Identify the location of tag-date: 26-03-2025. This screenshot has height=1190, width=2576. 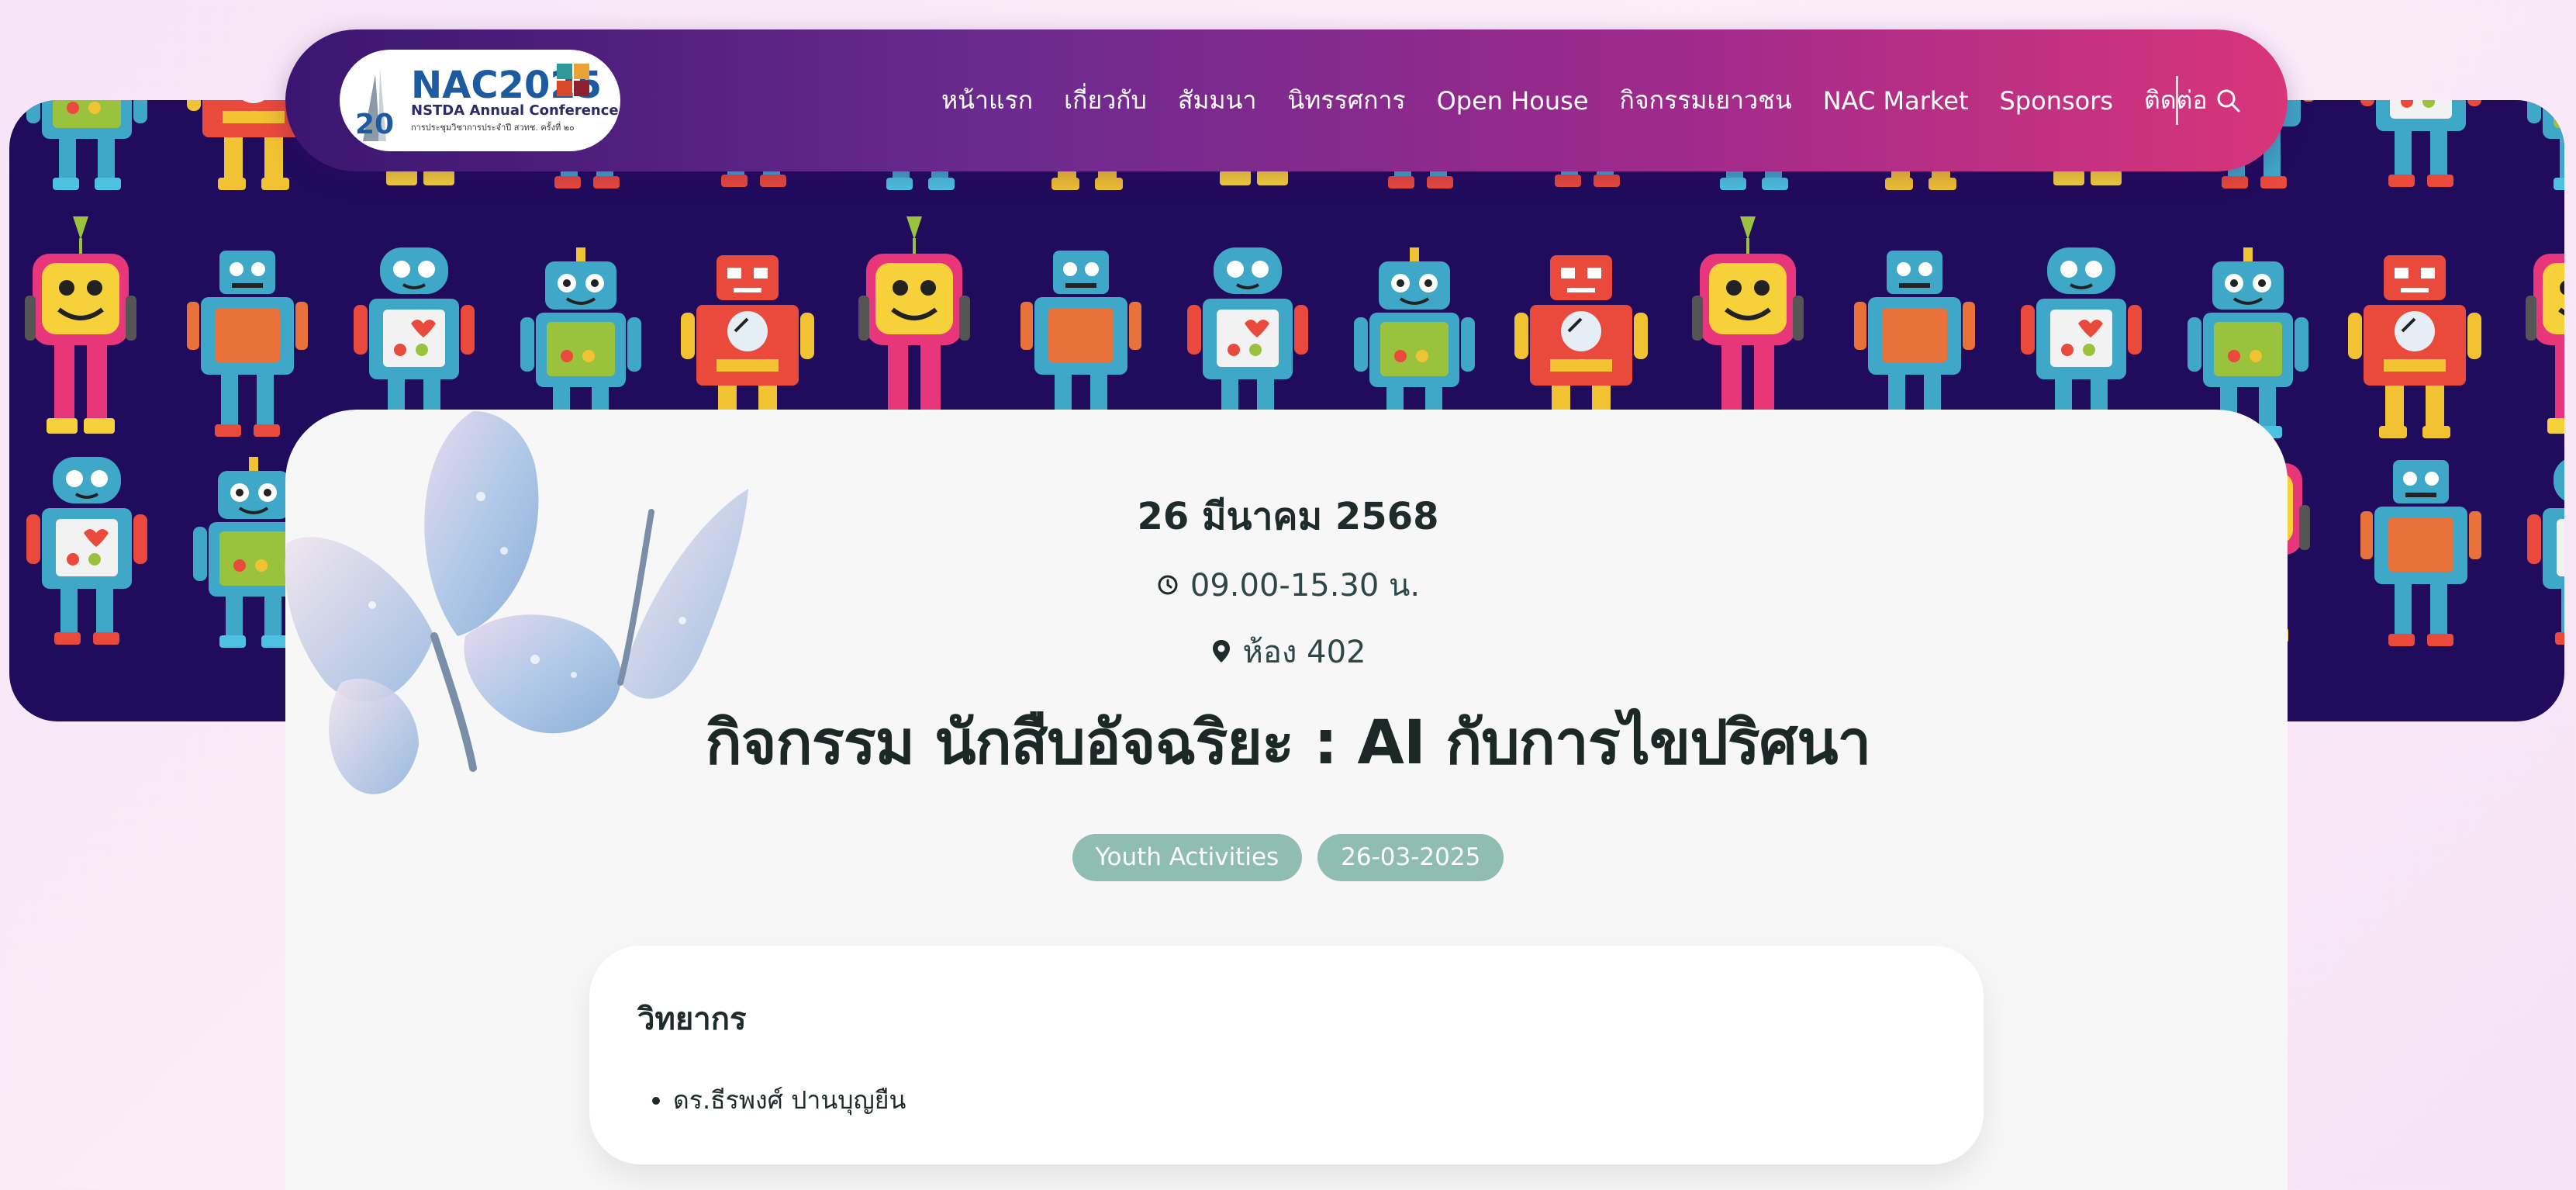
(1411, 858).